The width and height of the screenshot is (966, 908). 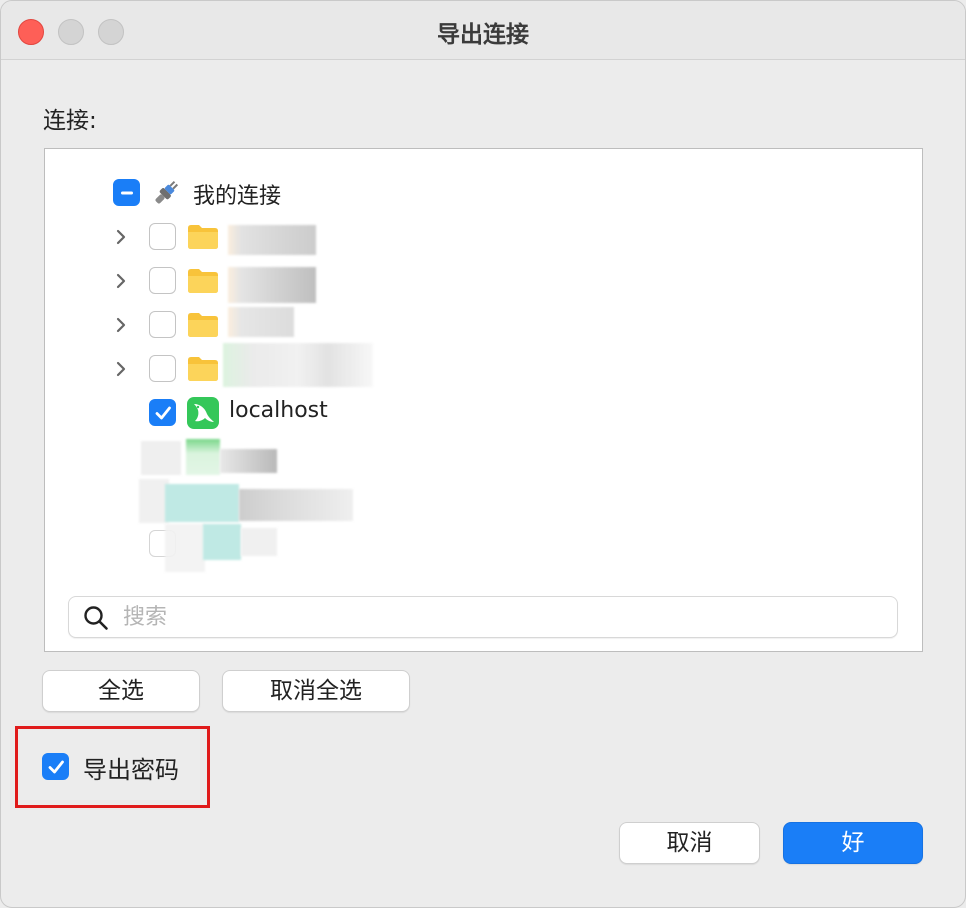 I want to click on mysql-dolphin-icon, so click(x=203, y=413).